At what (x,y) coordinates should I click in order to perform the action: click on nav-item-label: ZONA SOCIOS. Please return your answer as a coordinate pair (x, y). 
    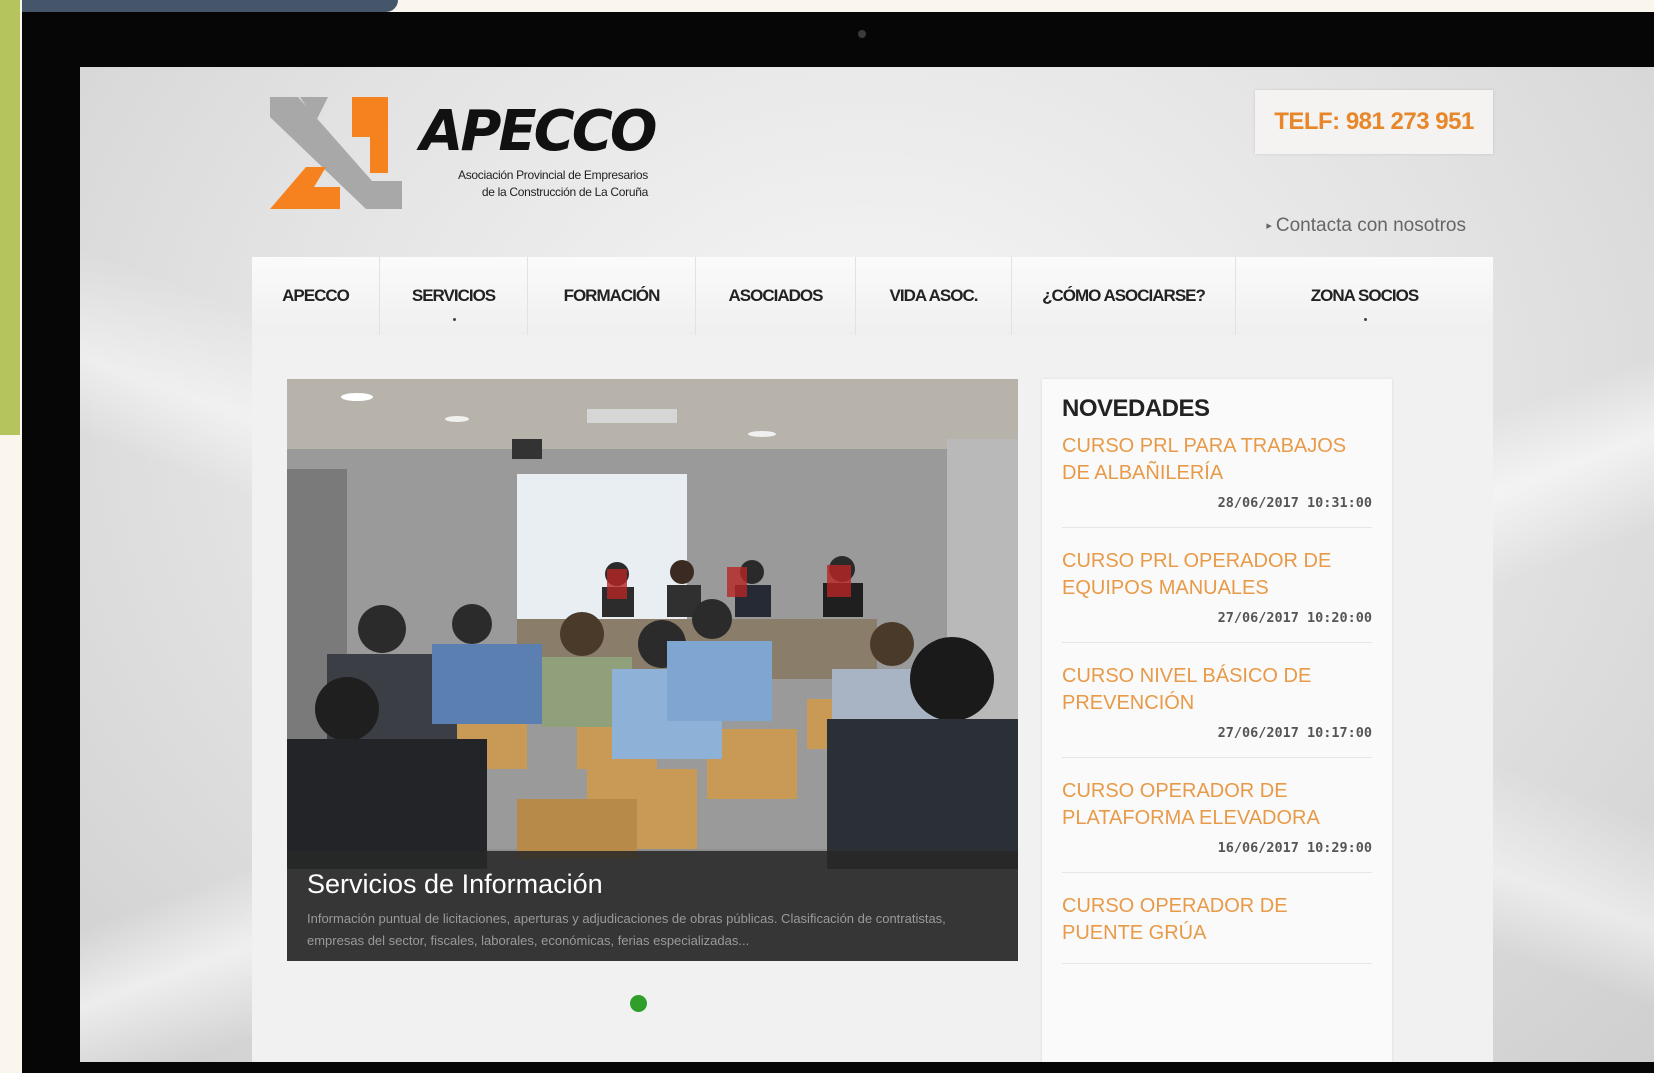
    Looking at the image, I should click on (1364, 295).